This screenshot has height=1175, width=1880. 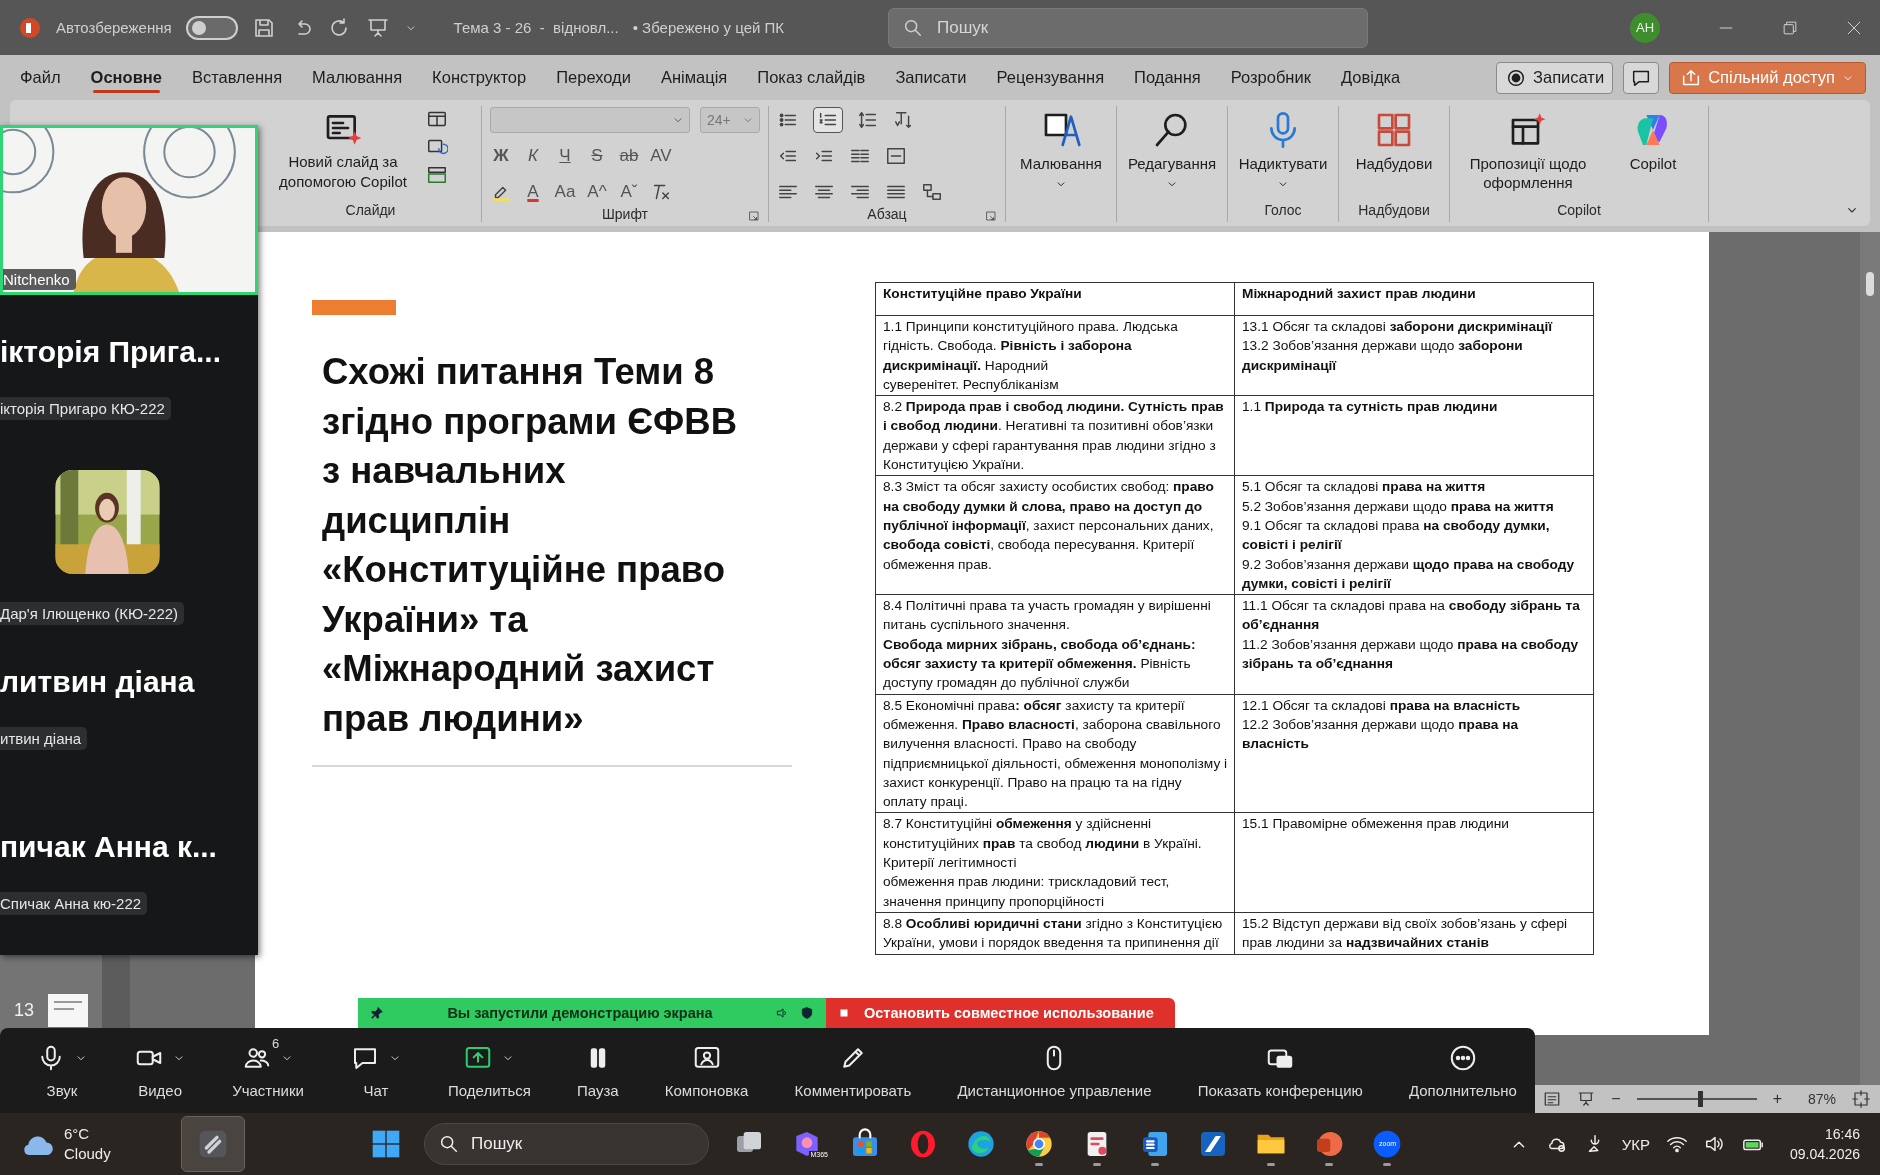 I want to click on participant-count: 6, so click(x=276, y=1043).